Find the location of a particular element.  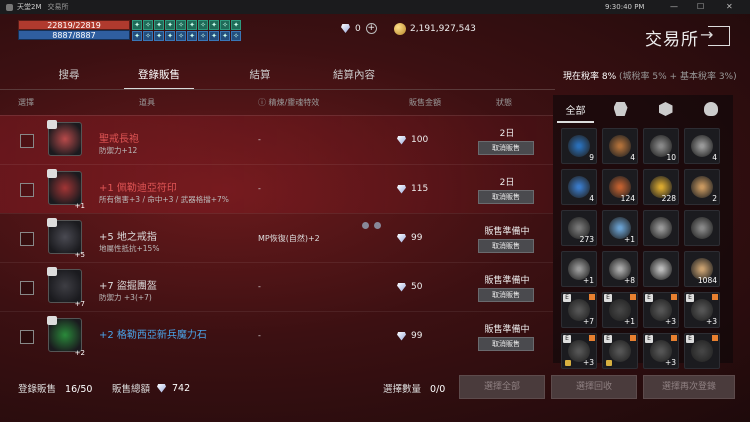

buff-bar: ✦ ✧ ✦ ✦ ✧ ✦ ✧ ✦ ✧ ✦ ✦ ✧ ✦ ✦ ✧ ✦ ✧ ✦ ✦ ✧ is located at coordinates (189, 30).